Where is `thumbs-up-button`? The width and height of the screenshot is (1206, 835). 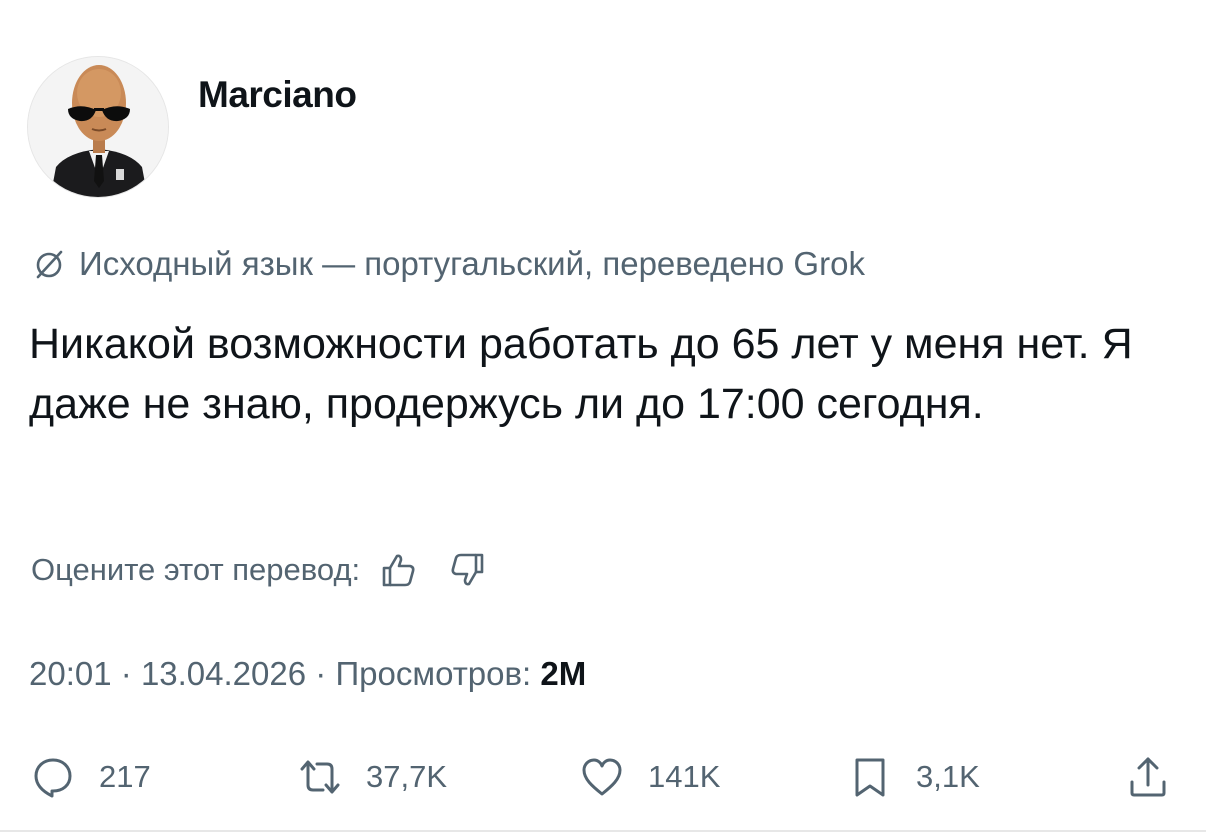
thumbs-up-button is located at coordinates (398, 570).